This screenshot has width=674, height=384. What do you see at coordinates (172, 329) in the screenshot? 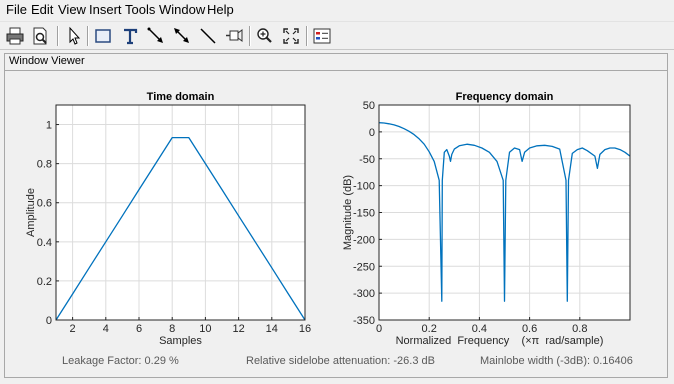
I see `time-domain-x-tick-label: 8` at bounding box center [172, 329].